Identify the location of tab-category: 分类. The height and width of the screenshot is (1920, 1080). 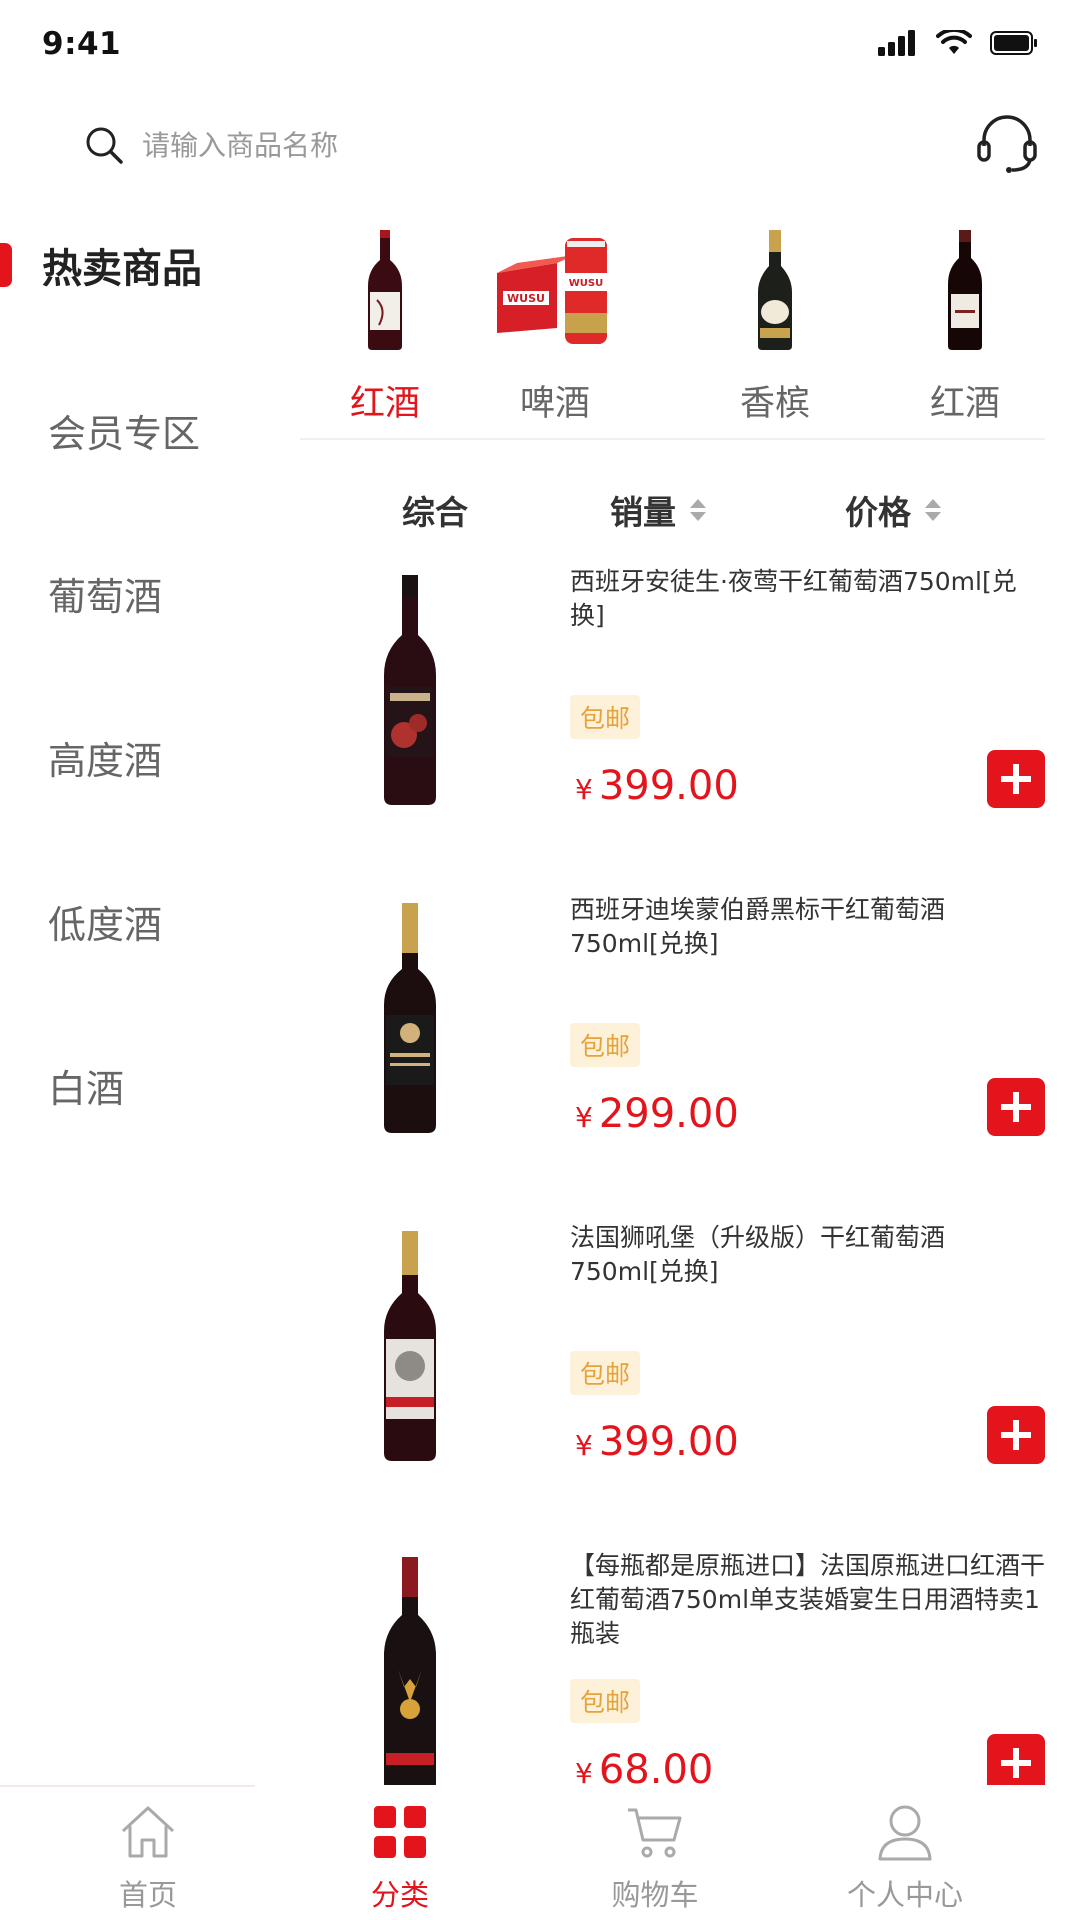
(400, 1855).